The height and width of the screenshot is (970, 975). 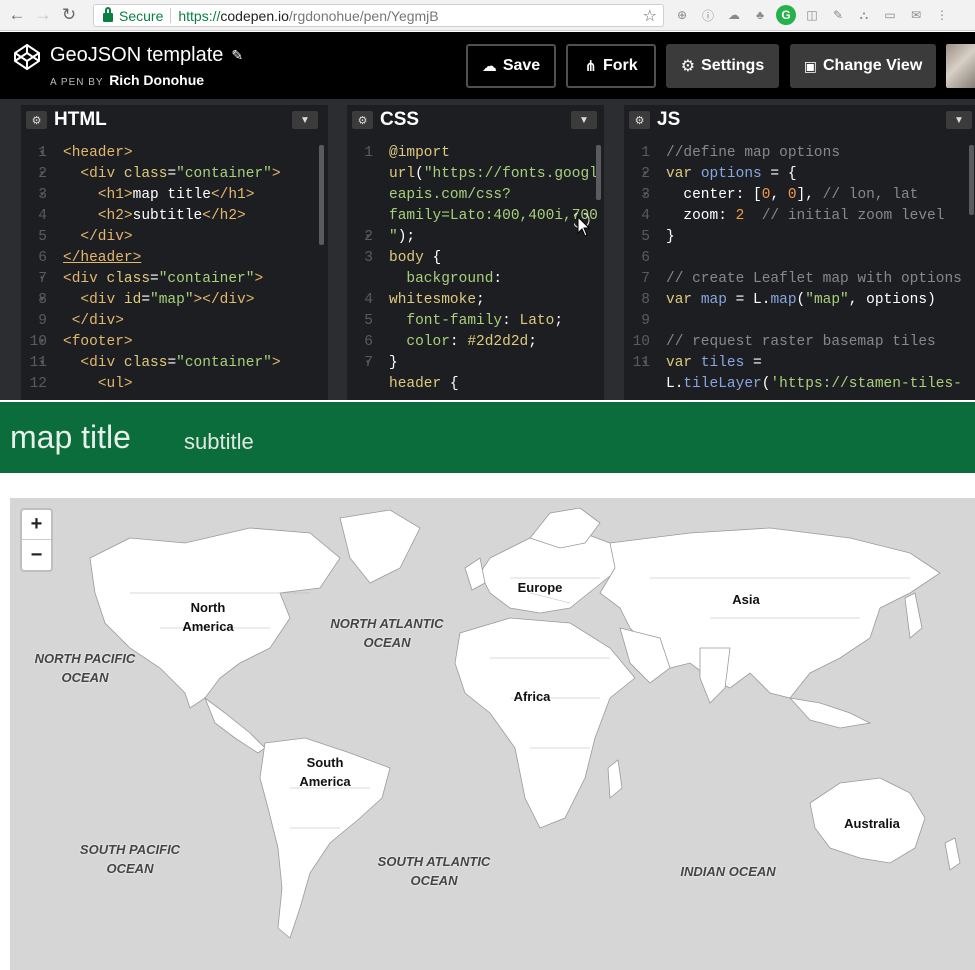 What do you see at coordinates (532, 696) in the screenshot?
I see `label-africa: Africa` at bounding box center [532, 696].